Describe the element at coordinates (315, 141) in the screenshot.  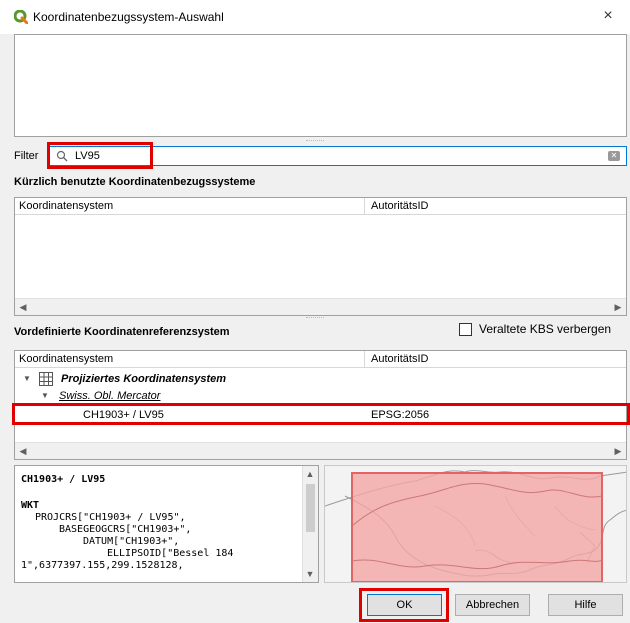
I see `splitter-handle` at that location.